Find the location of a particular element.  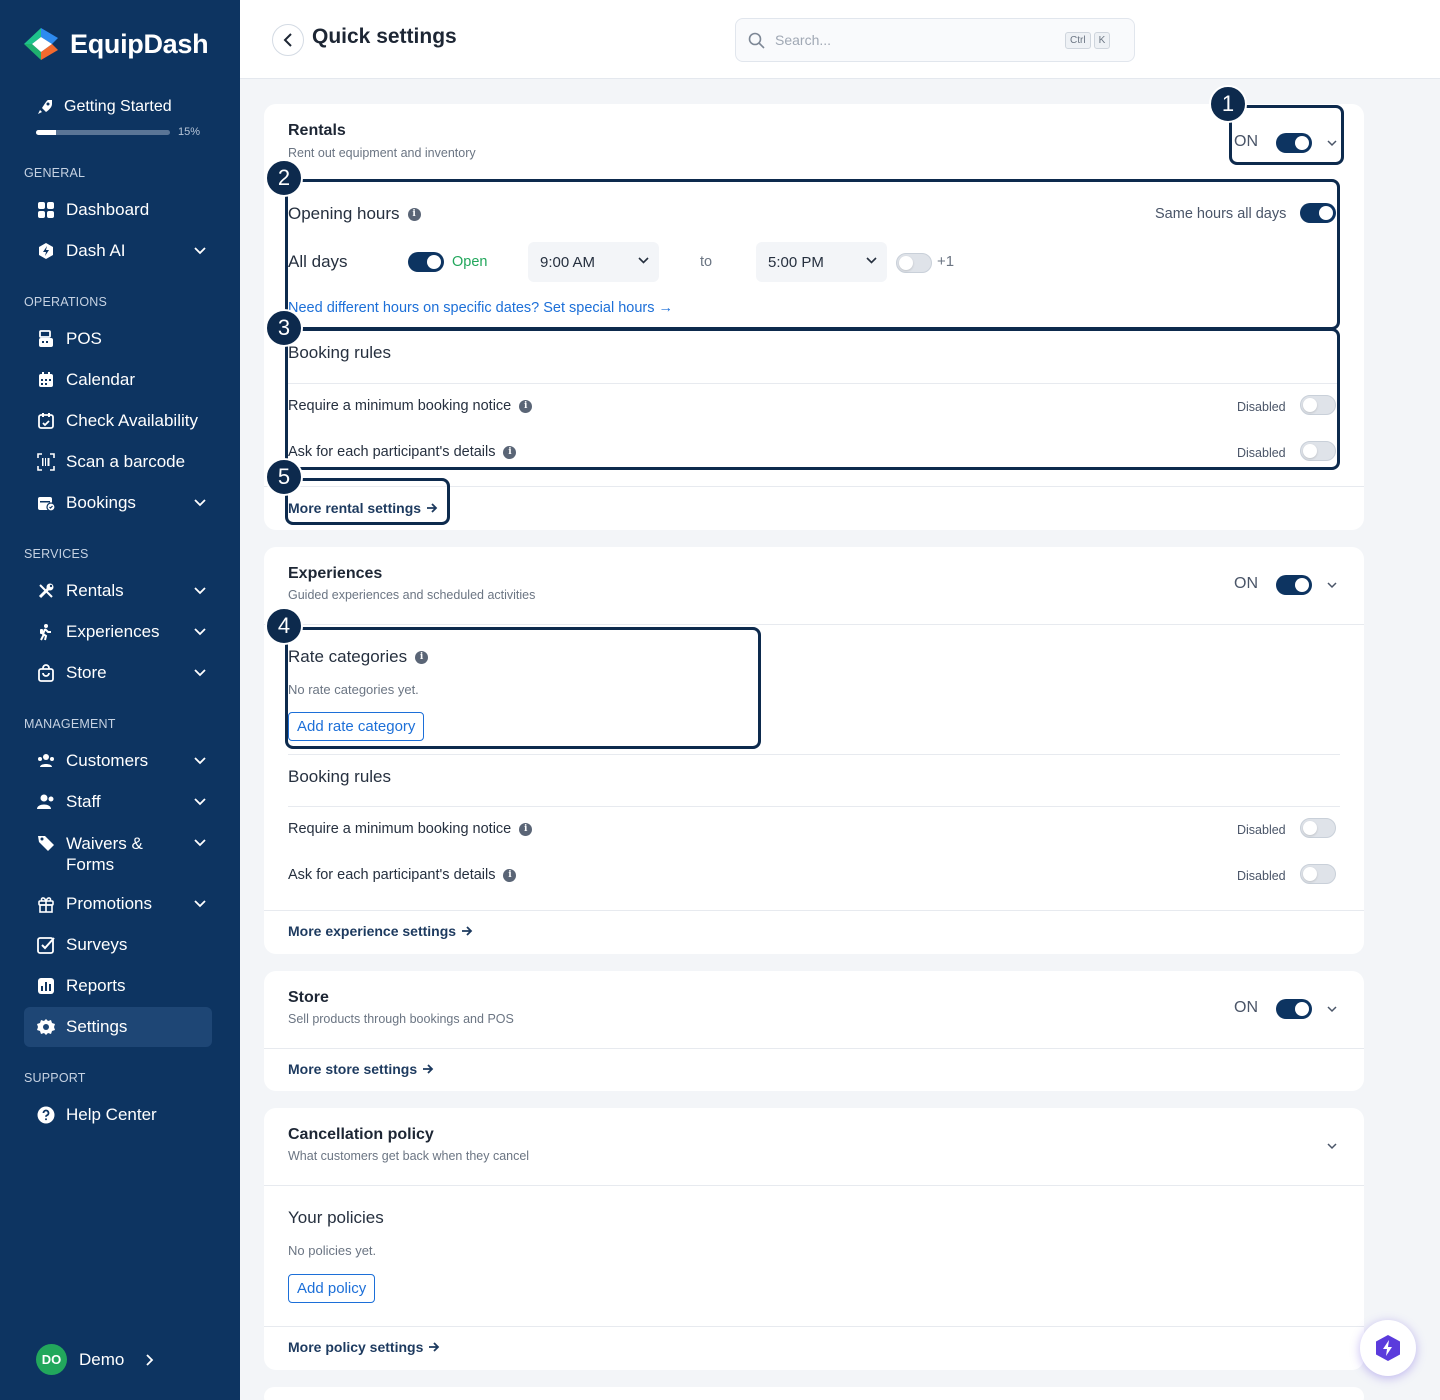

user-menu: DO Demo is located at coordinates (95, 1359).